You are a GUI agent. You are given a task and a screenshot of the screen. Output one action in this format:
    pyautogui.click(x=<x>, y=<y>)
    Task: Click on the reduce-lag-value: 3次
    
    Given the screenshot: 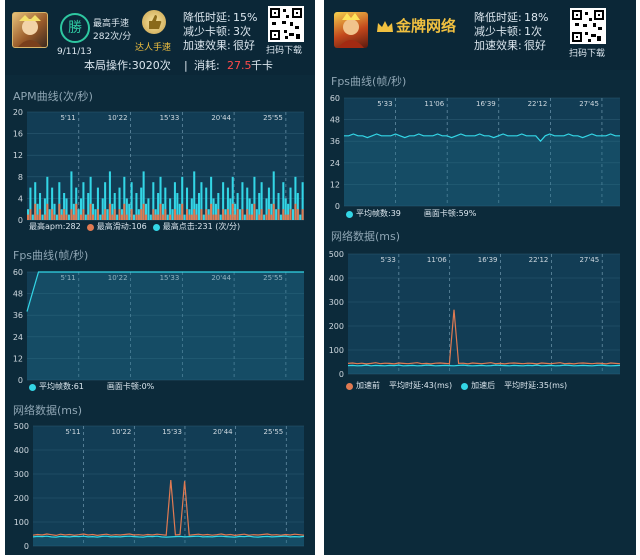 What is the action you would take?
    pyautogui.click(x=242, y=31)
    